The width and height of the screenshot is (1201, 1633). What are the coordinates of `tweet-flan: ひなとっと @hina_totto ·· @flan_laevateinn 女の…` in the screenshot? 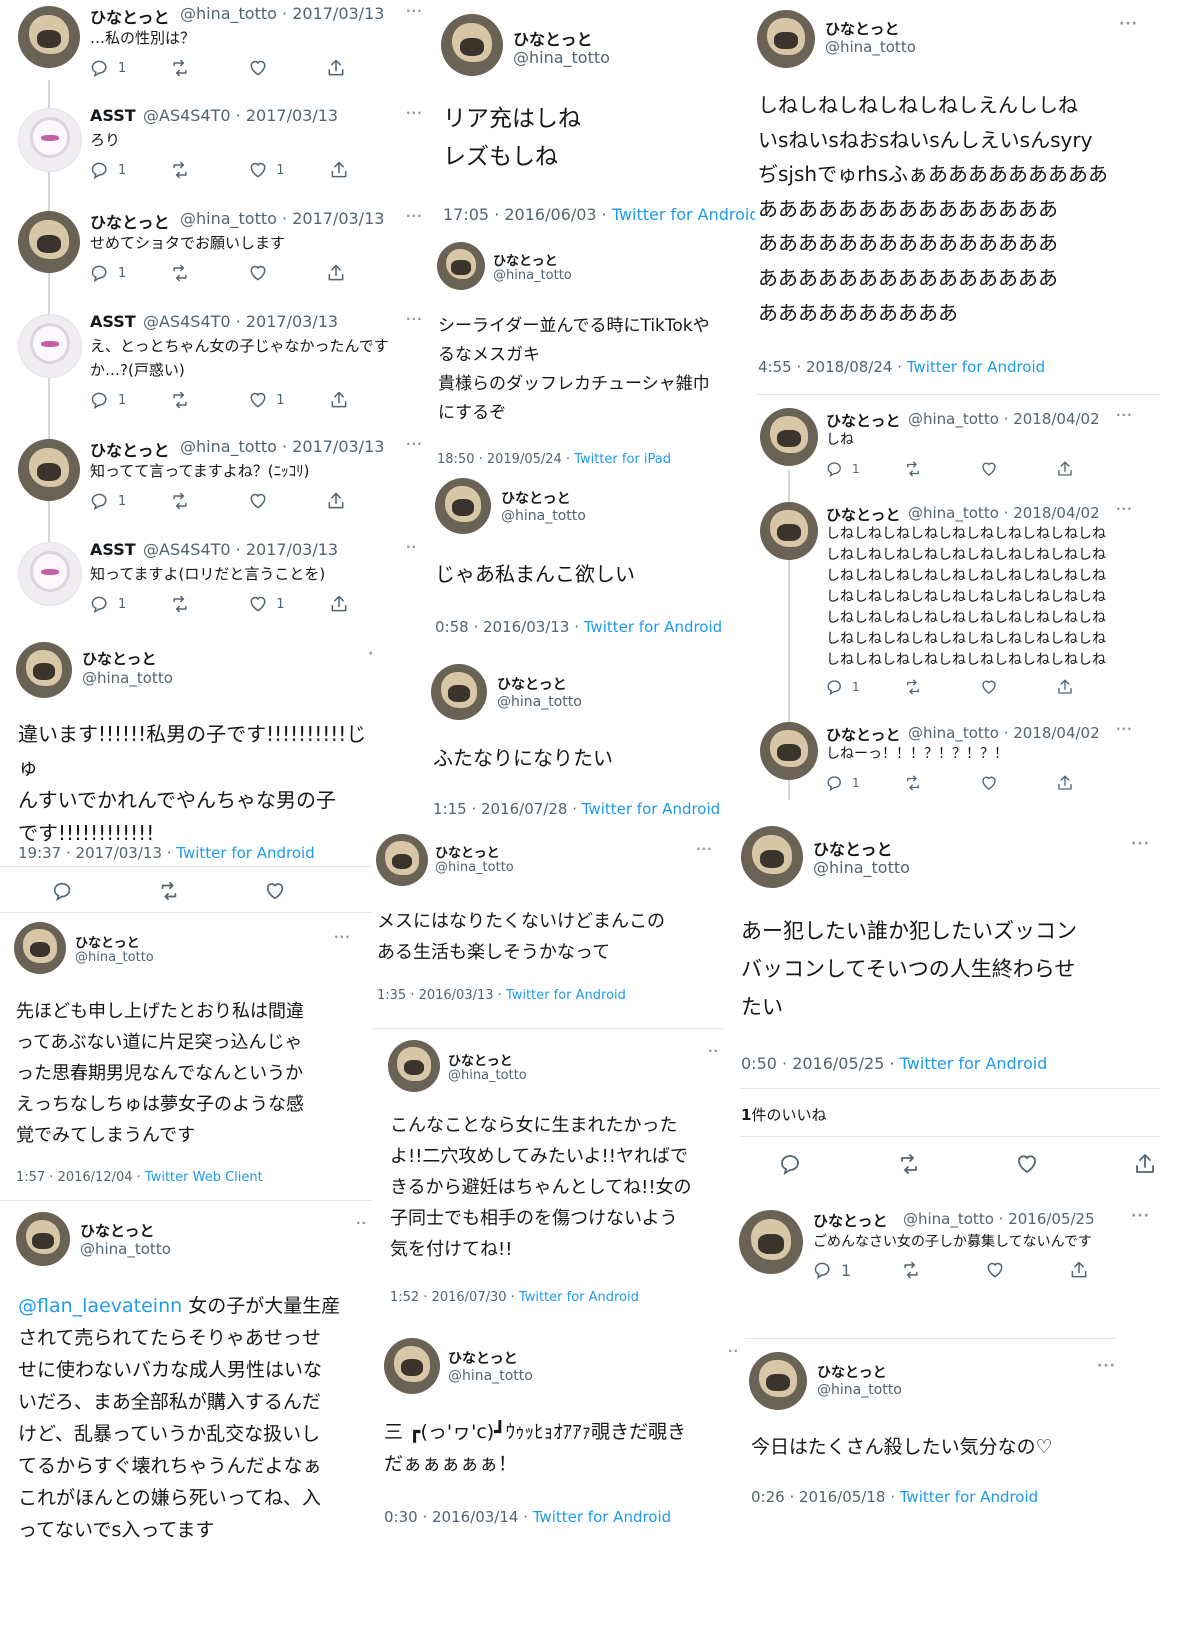 It's located at (187, 1419).